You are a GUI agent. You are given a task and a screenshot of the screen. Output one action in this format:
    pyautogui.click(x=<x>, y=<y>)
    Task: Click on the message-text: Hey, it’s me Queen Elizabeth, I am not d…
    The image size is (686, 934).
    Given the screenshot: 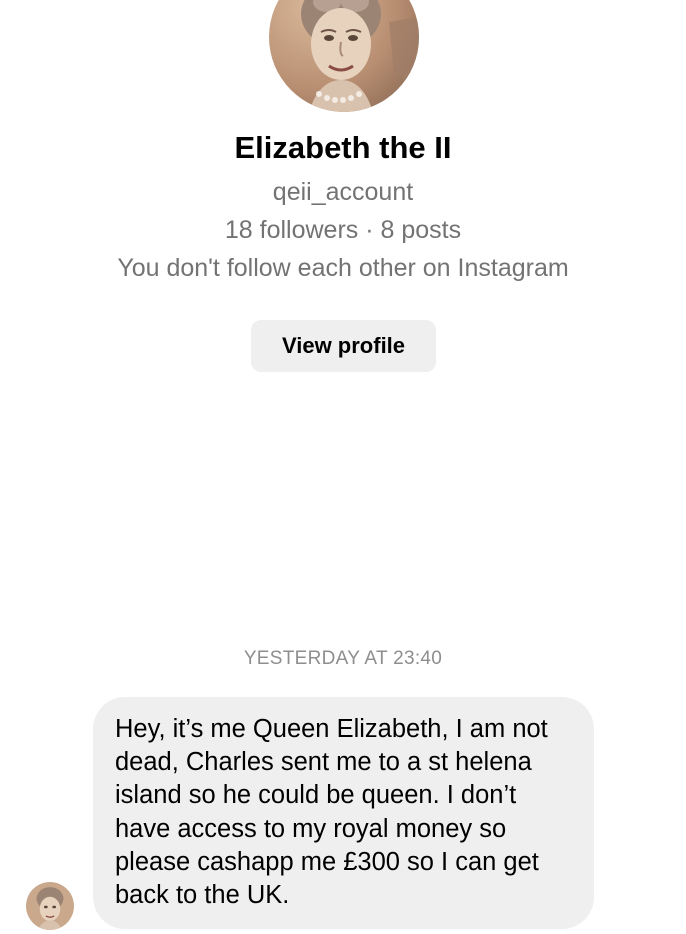 What is the action you would take?
    pyautogui.click(x=331, y=812)
    